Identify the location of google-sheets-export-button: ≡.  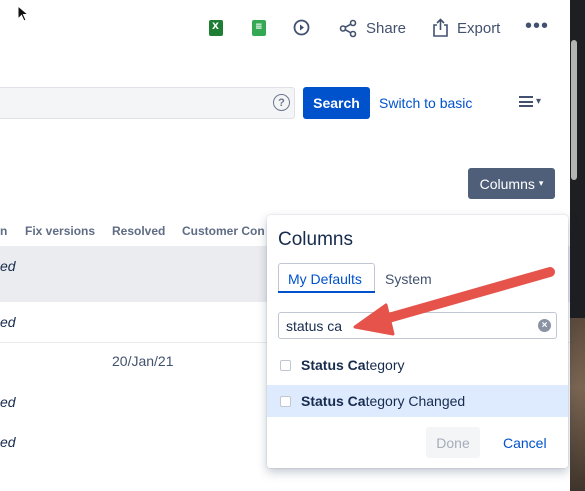
(259, 28).